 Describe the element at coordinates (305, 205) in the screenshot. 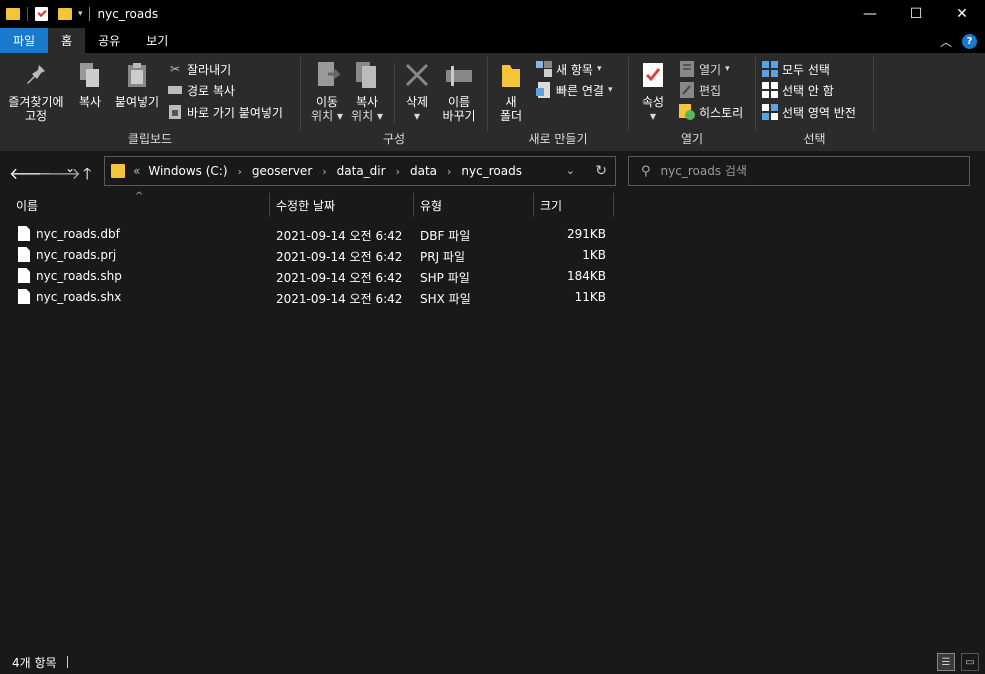

I see `column-header-modified: 수정한 날짜` at that location.